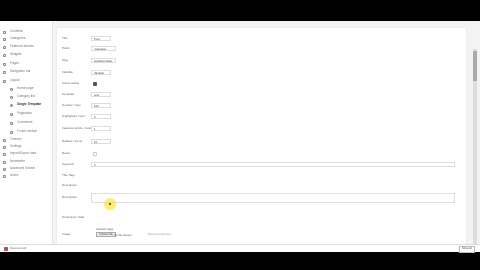  I want to click on form-row: Structured / data, so click(262, 217).